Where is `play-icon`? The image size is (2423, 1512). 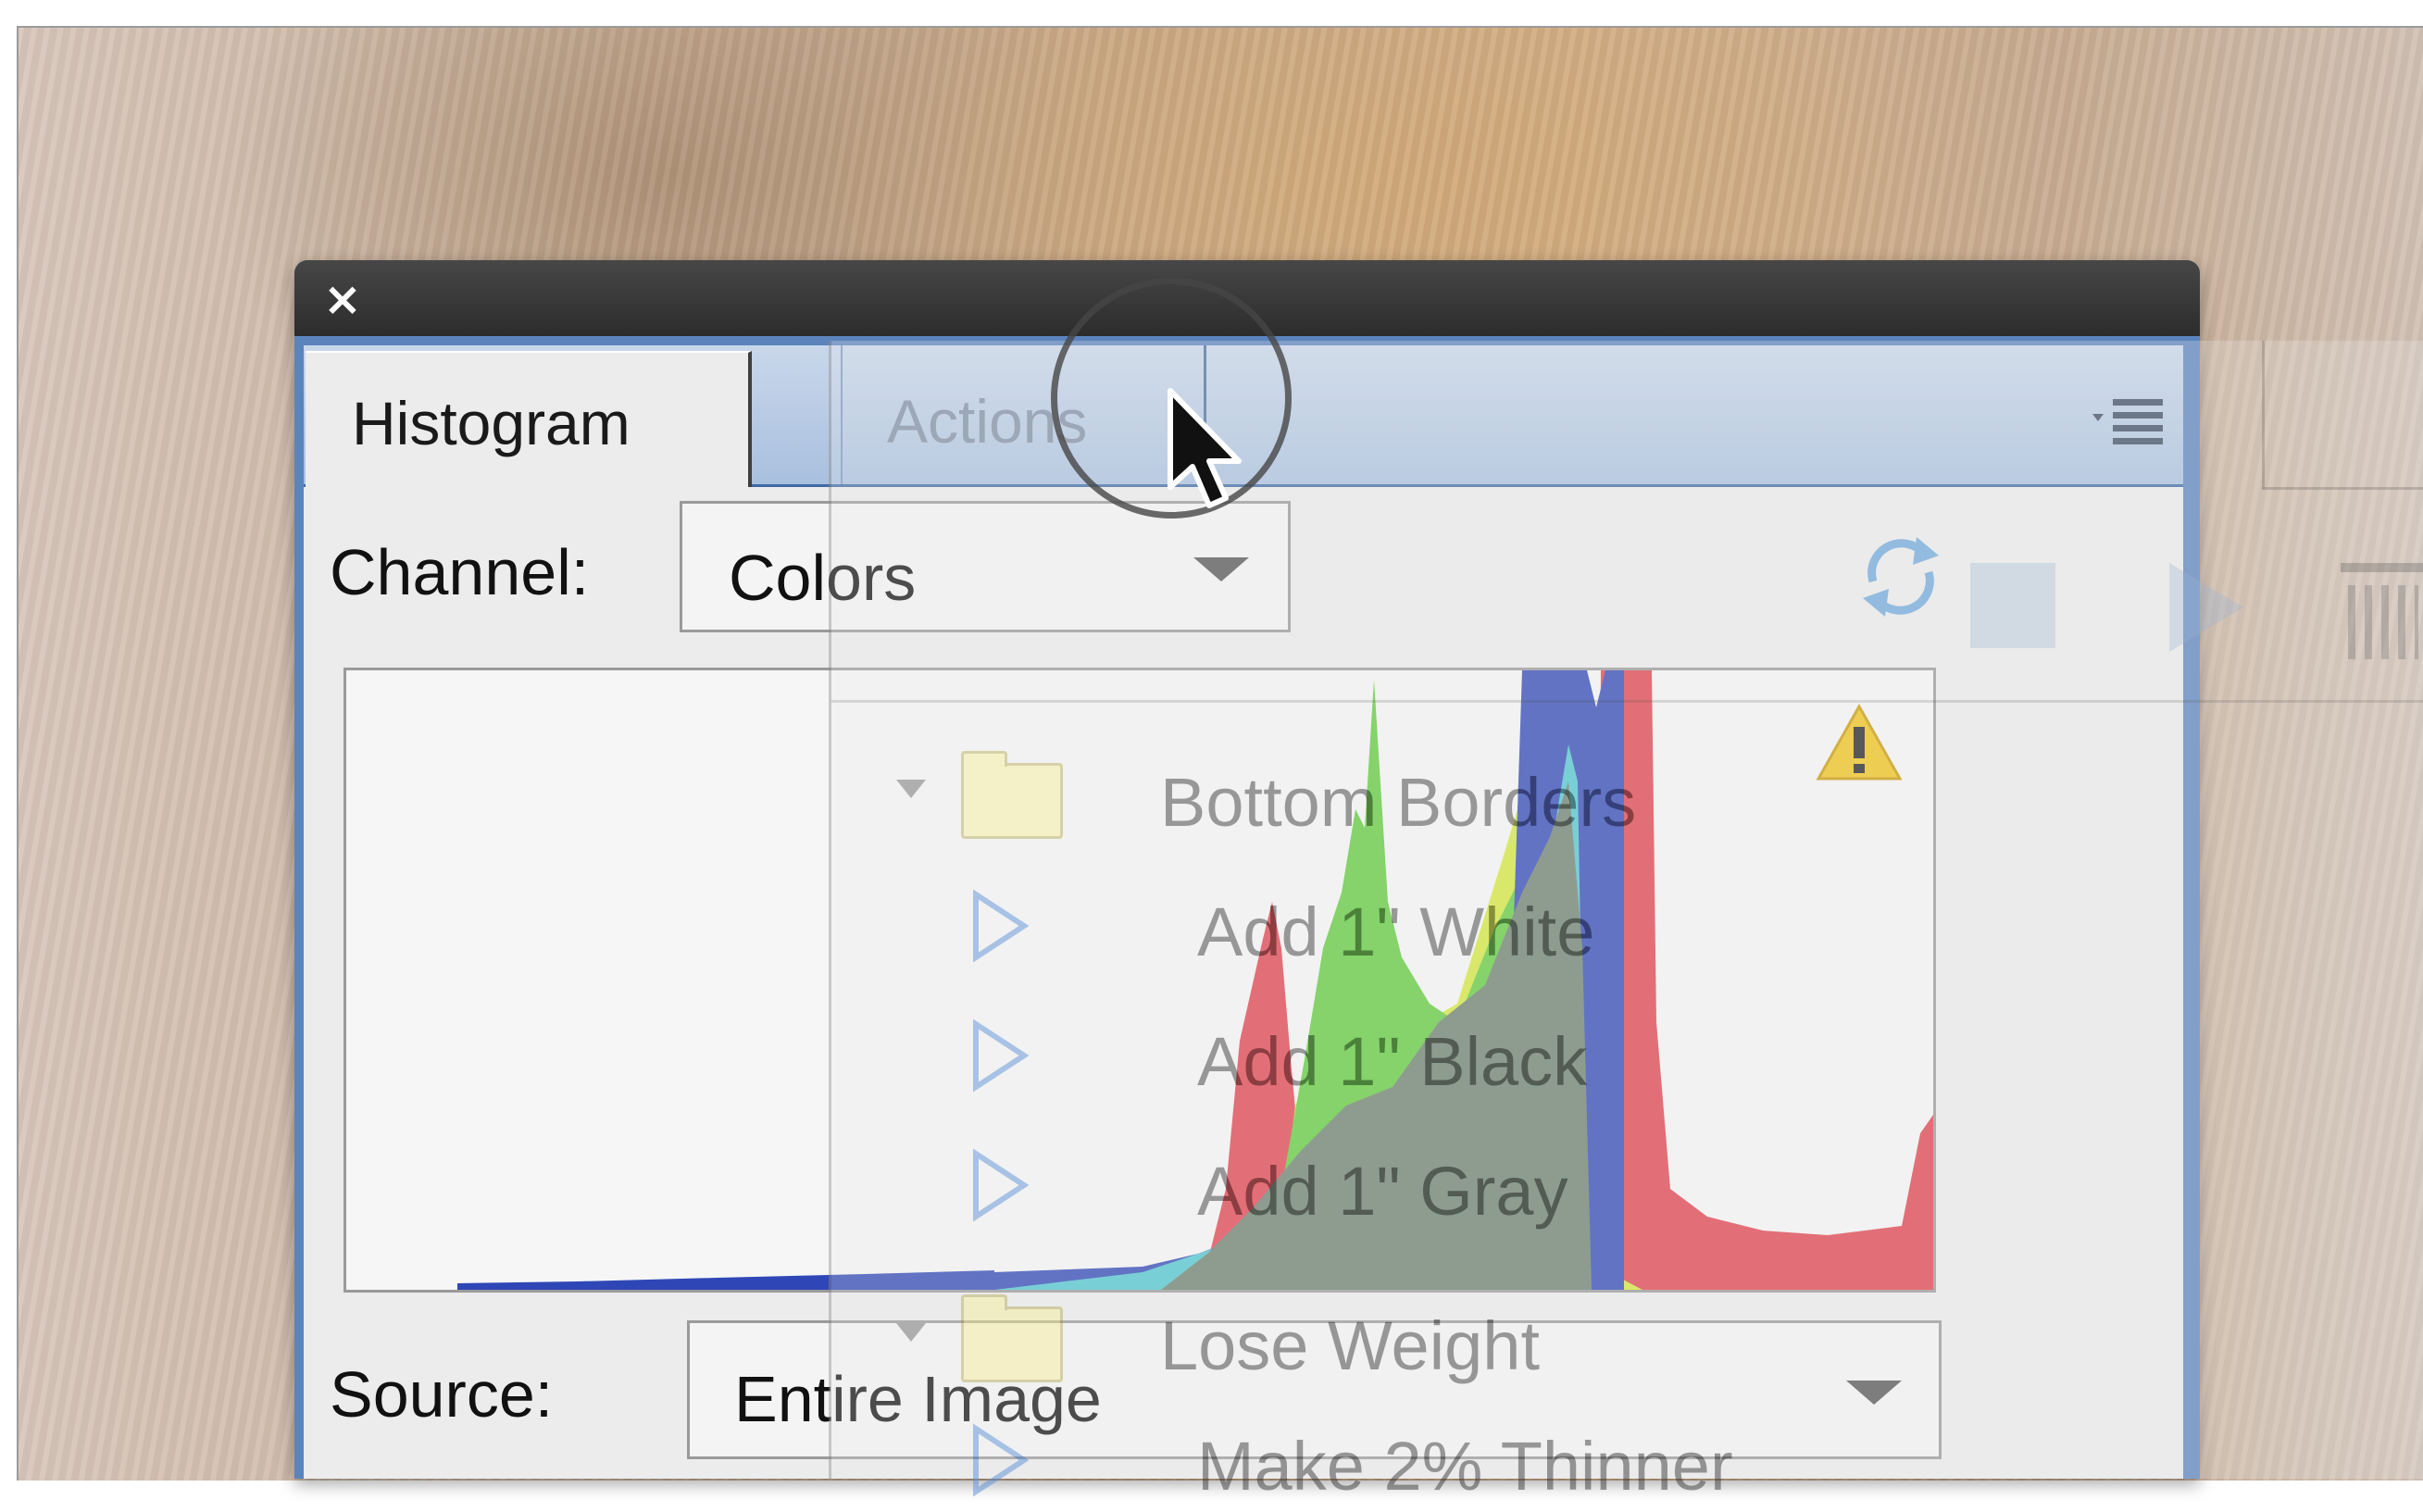 play-icon is located at coordinates (2206, 607).